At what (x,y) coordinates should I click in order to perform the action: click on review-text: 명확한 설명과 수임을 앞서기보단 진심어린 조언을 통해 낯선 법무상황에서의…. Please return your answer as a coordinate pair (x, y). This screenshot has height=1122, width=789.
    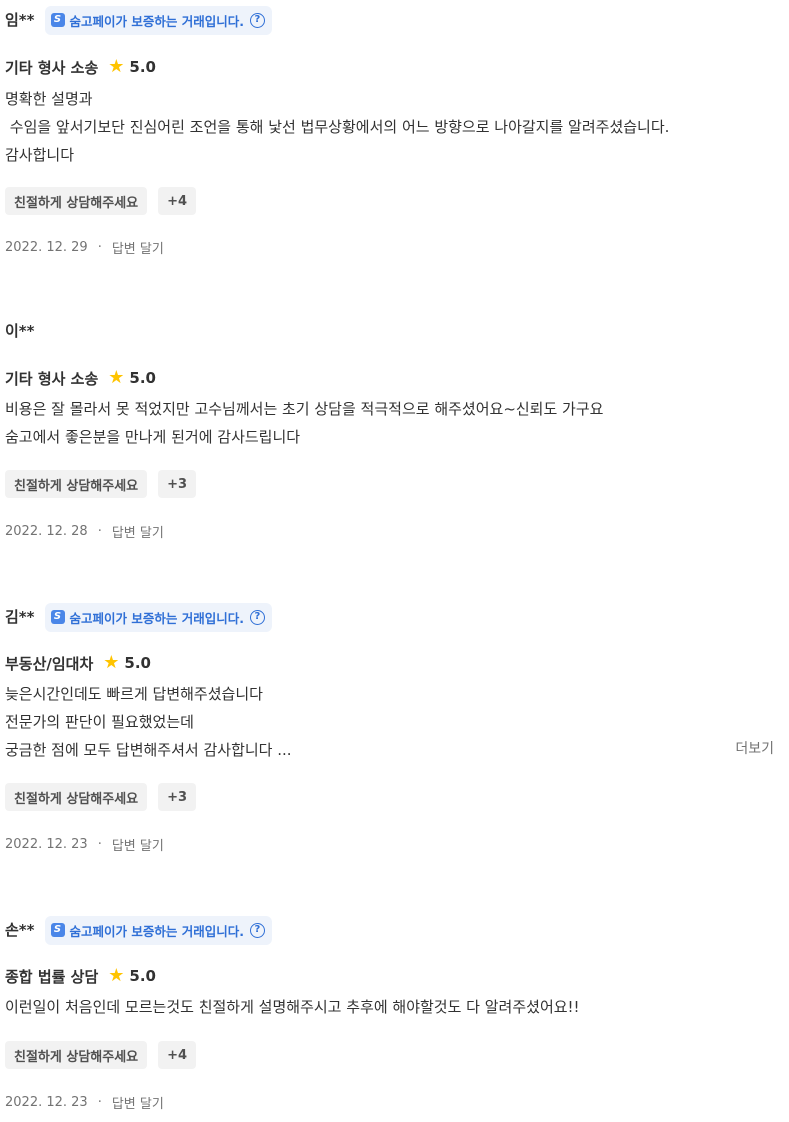
    Looking at the image, I should click on (337, 127).